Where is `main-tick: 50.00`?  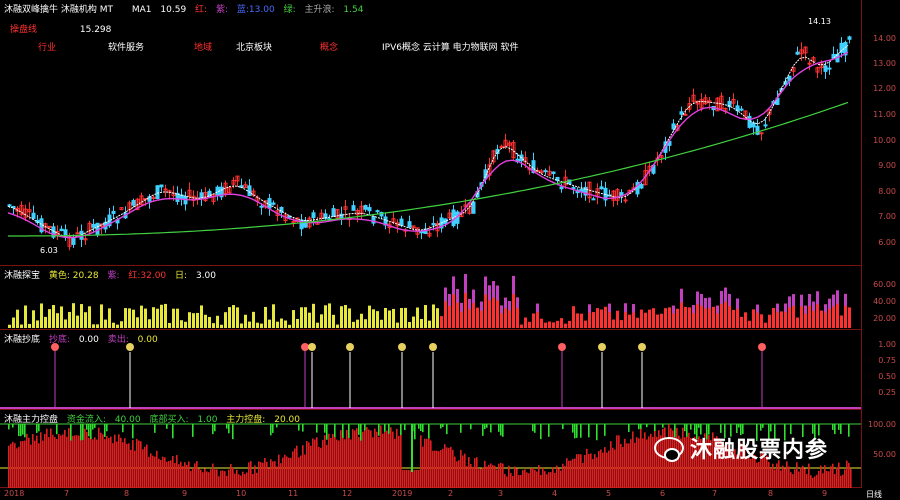 main-tick: 50.00 is located at coordinates (884, 454).